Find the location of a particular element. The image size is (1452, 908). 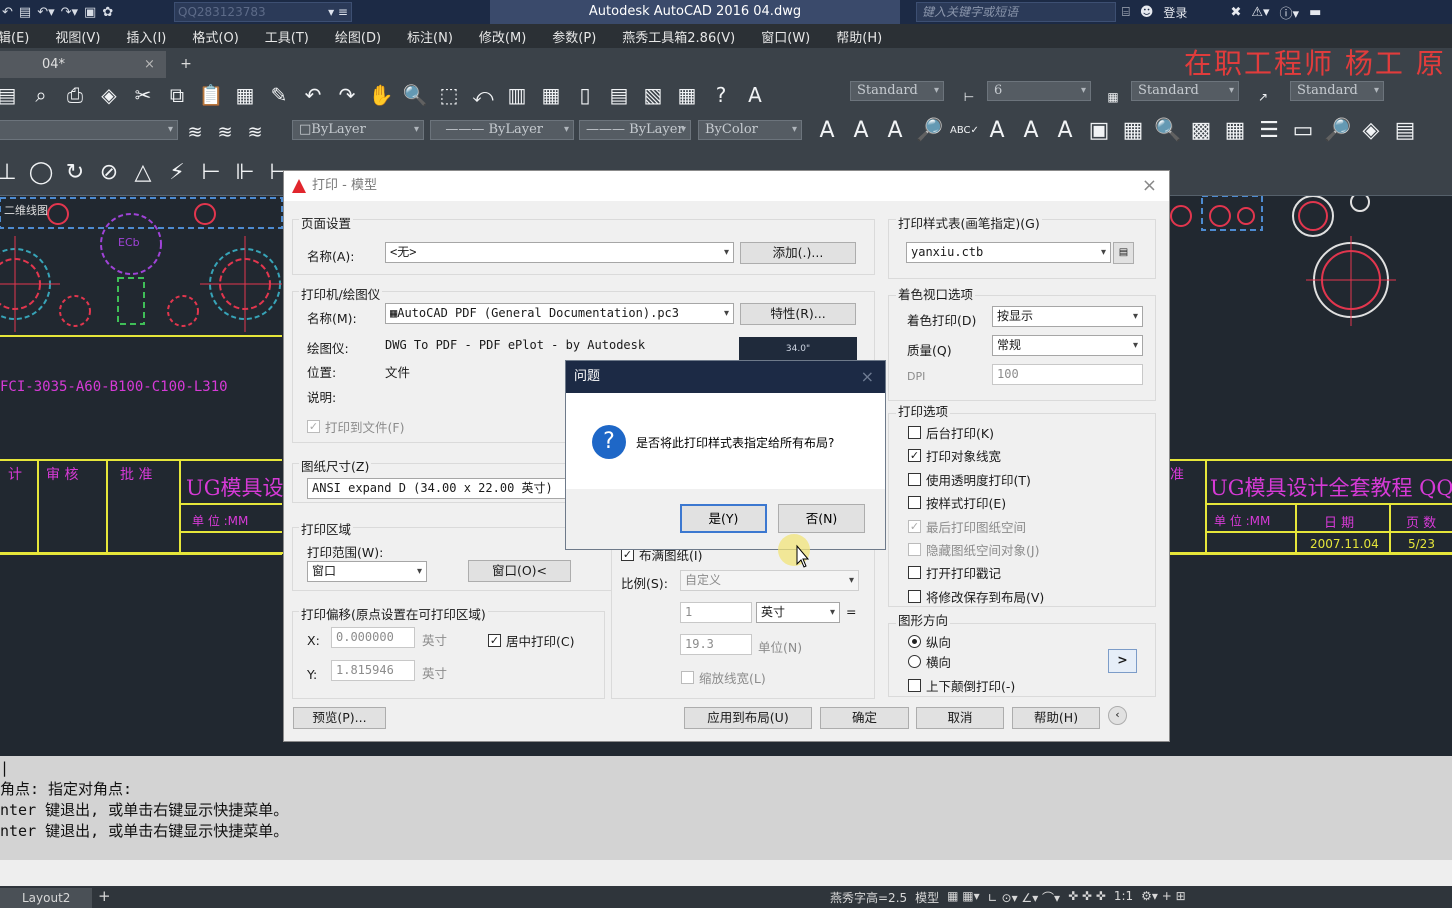

layer-combo: ▾ is located at coordinates (89, 130).